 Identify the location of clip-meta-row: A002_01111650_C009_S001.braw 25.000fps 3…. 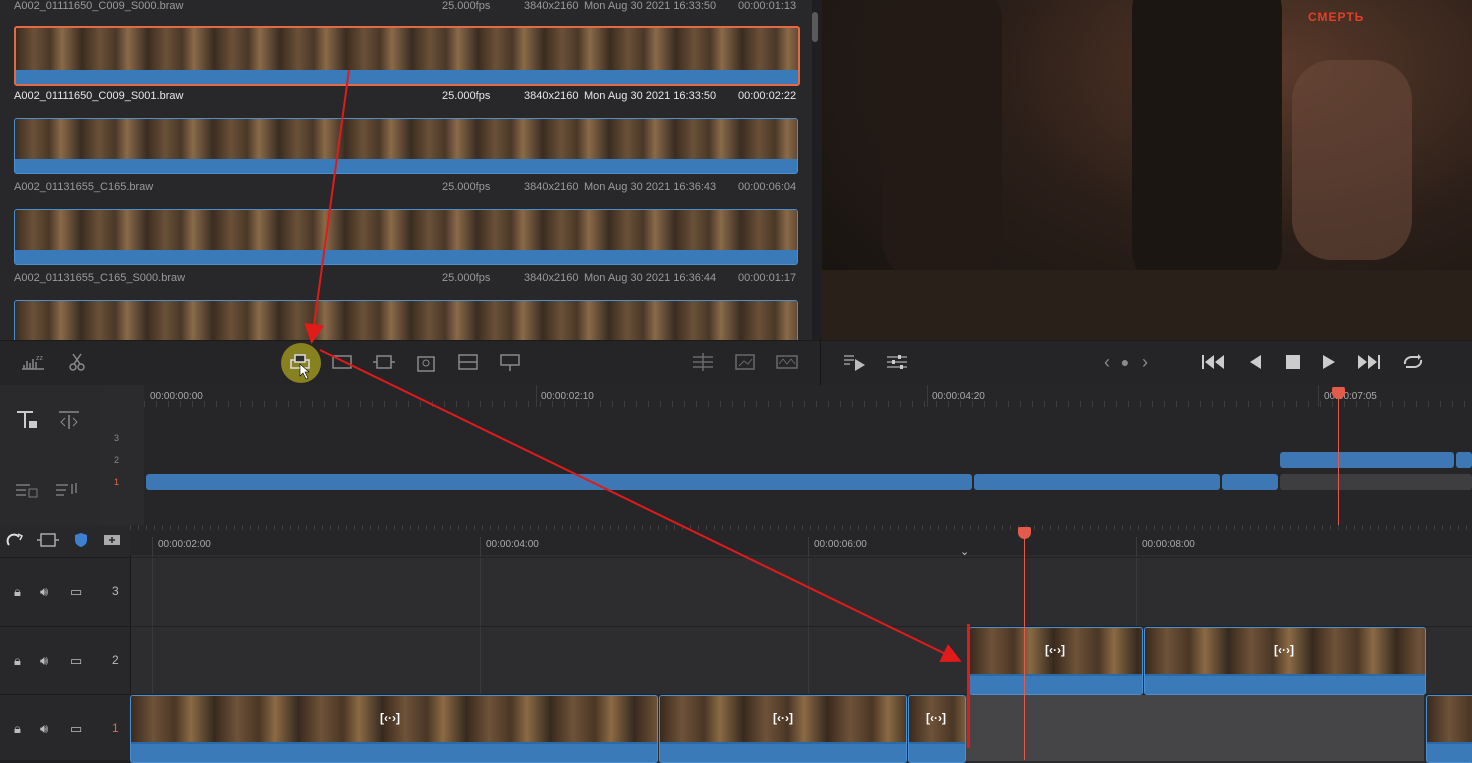
(405, 98).